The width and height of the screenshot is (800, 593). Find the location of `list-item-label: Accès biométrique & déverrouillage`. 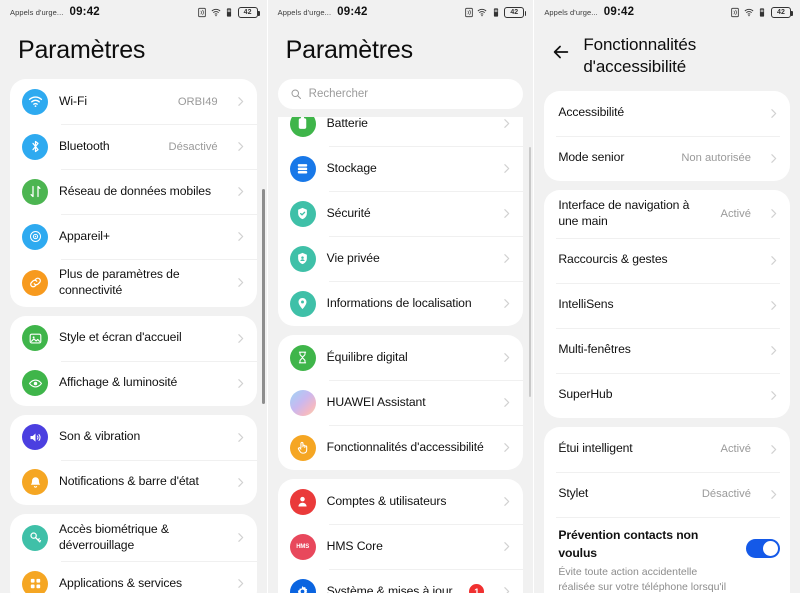

list-item-label: Accès biométrique & déverrouillage is located at coordinates (114, 536).